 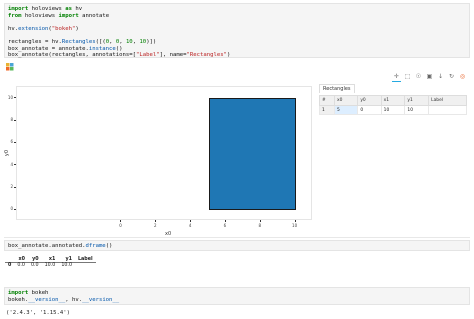 I want to click on plot-toolbar: ✛ ⬚ ☉ ▣ ↓ ↻ ◎, so click(x=429, y=77).